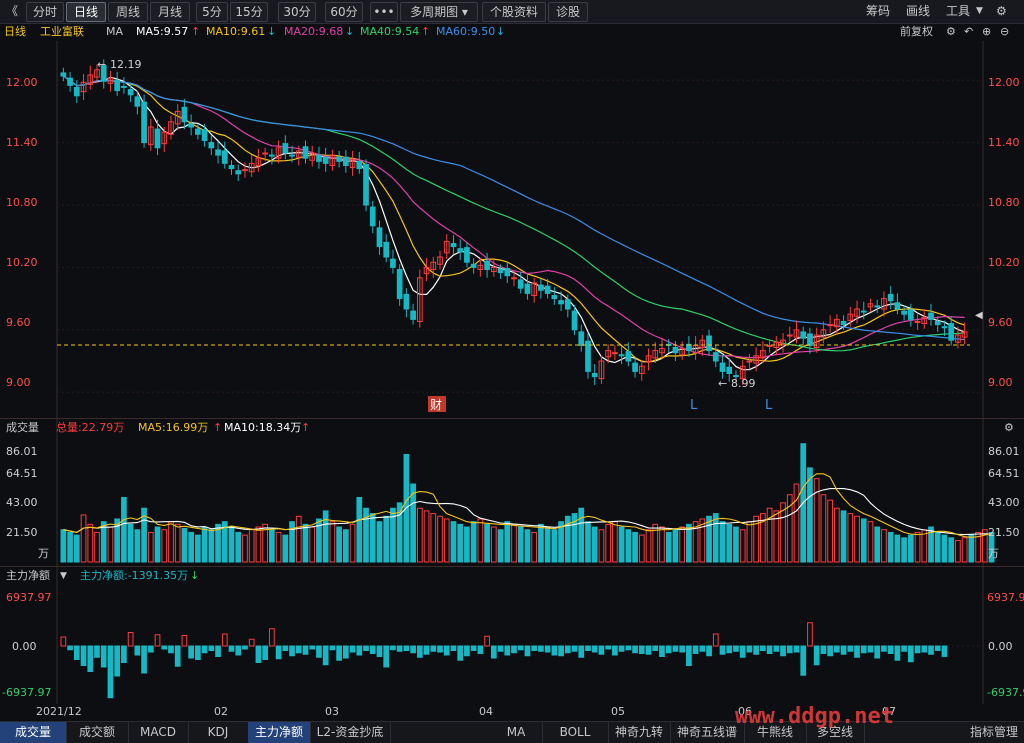 The image size is (1024, 743). What do you see at coordinates (249, 12) in the screenshot?
I see `tab-15min: 15分` at bounding box center [249, 12].